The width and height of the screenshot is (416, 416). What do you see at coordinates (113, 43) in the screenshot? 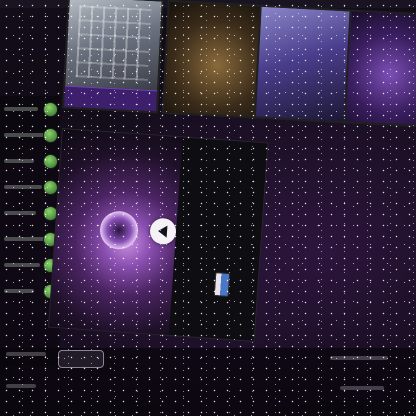
I see `thumbnail-image` at bounding box center [113, 43].